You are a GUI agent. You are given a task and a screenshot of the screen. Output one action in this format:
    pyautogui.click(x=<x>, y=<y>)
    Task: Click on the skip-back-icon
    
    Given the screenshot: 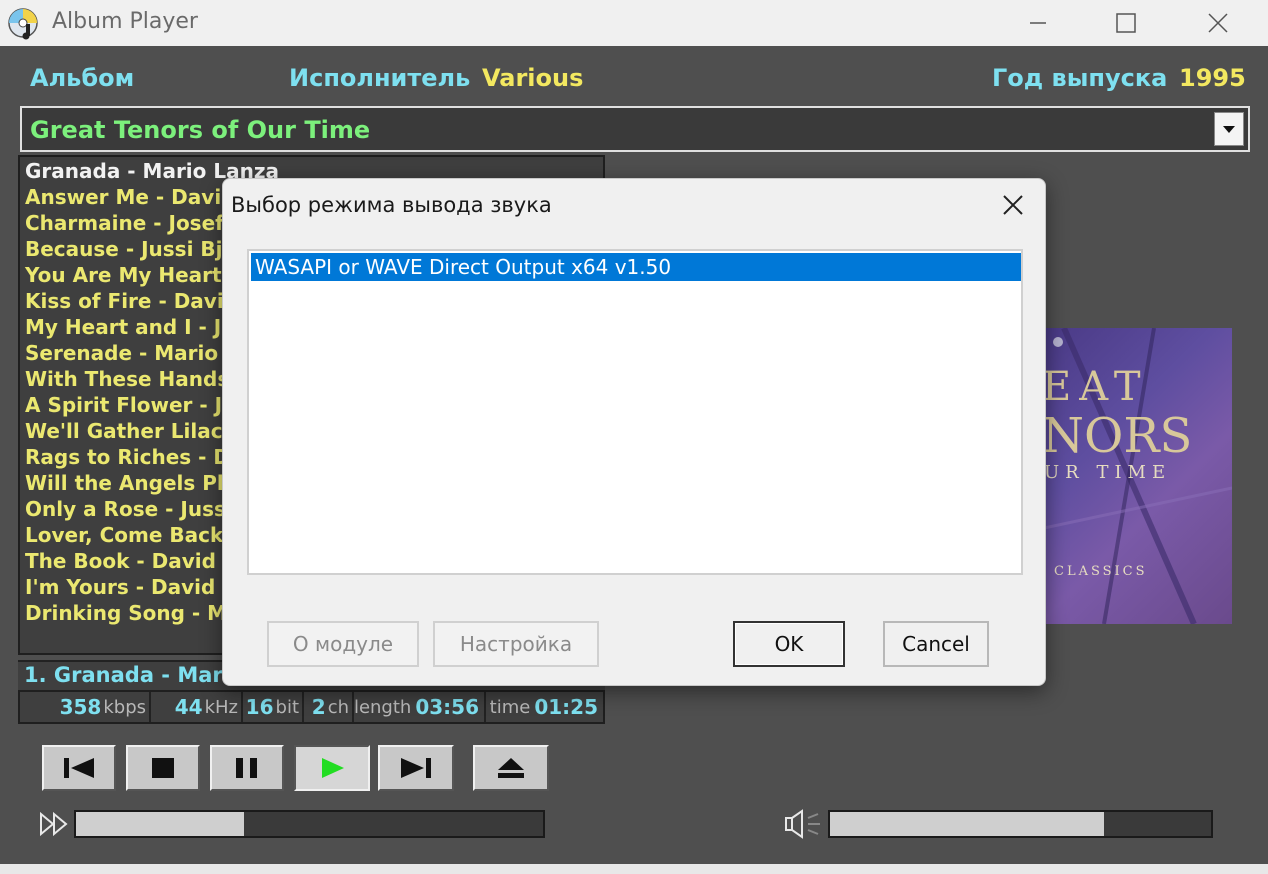 What is the action you would take?
    pyautogui.click(x=79, y=768)
    